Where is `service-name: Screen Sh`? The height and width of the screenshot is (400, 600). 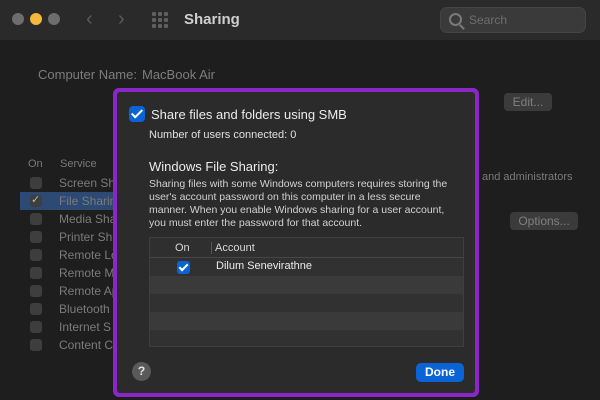
service-name: Screen Sh is located at coordinates (87, 183).